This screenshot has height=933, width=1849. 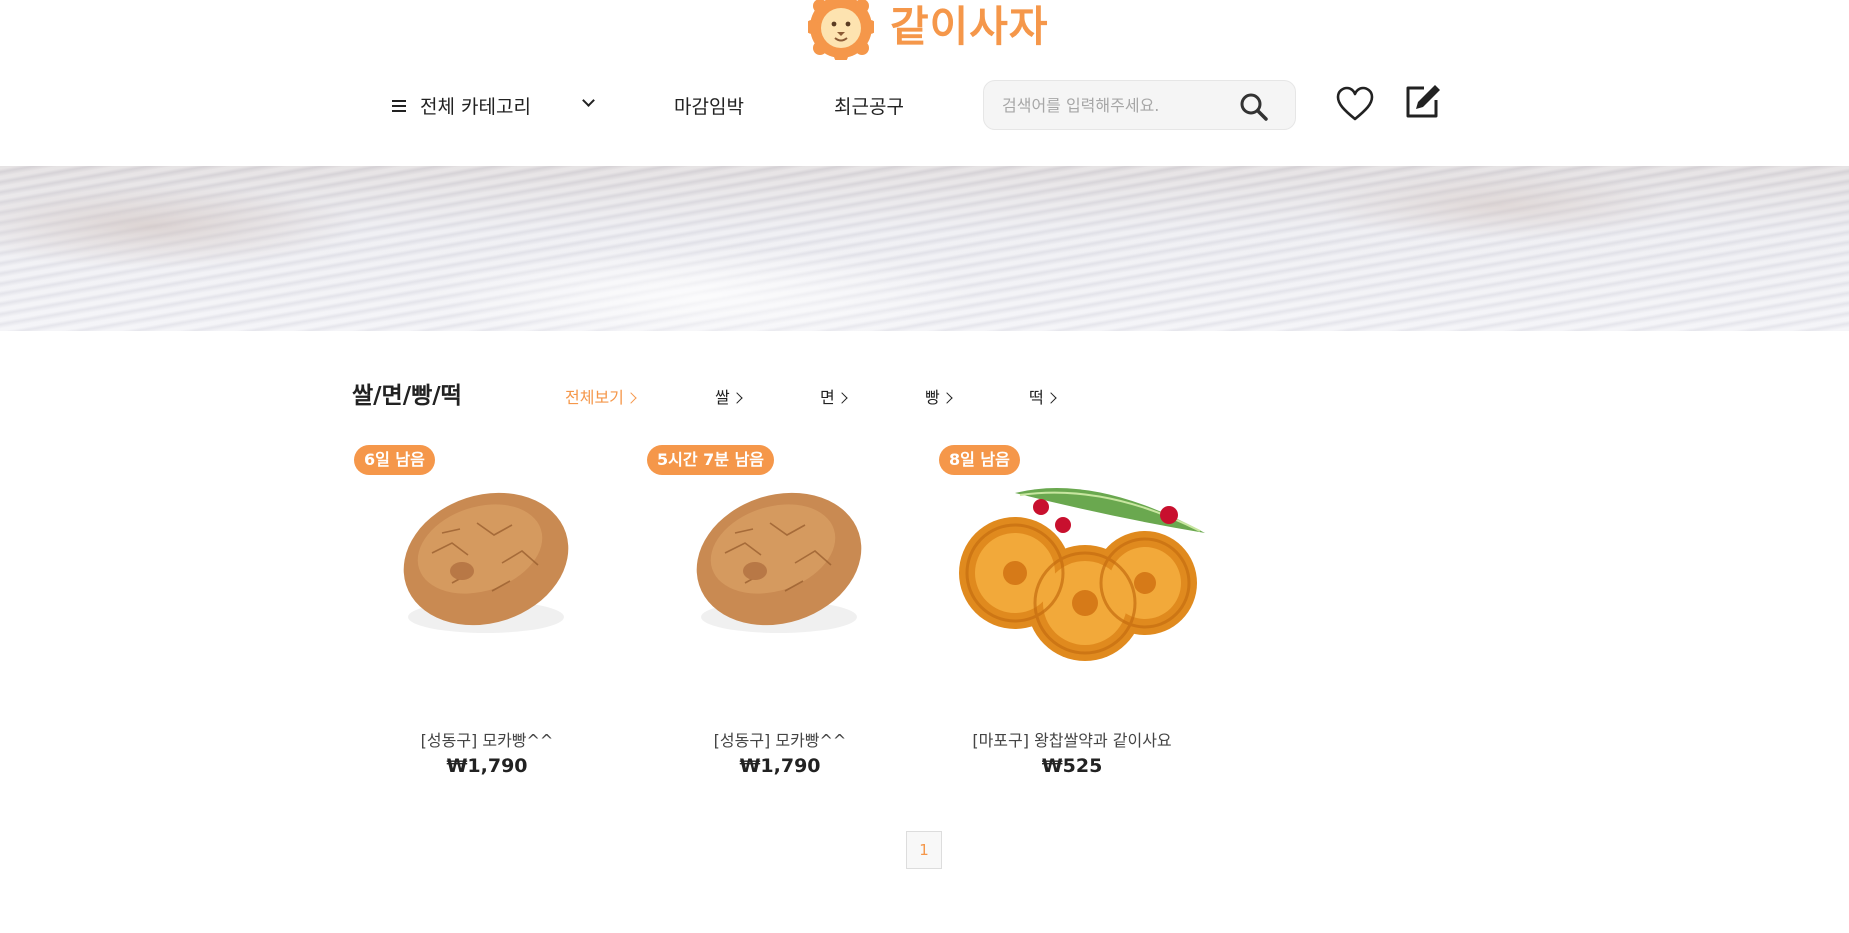 I want to click on main-nav: 전체 카테고리 마감임박 최근공구, so click(x=924, y=106).